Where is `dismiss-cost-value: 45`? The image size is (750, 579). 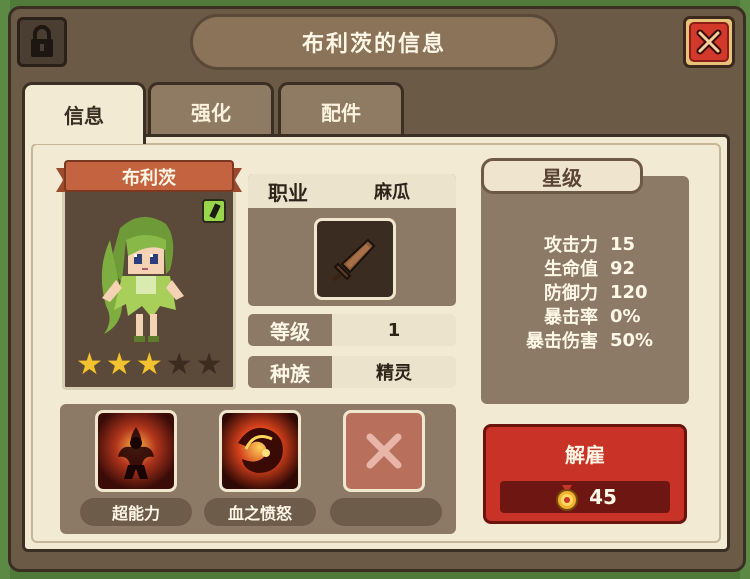
dismiss-cost-value: 45 is located at coordinates (603, 497).